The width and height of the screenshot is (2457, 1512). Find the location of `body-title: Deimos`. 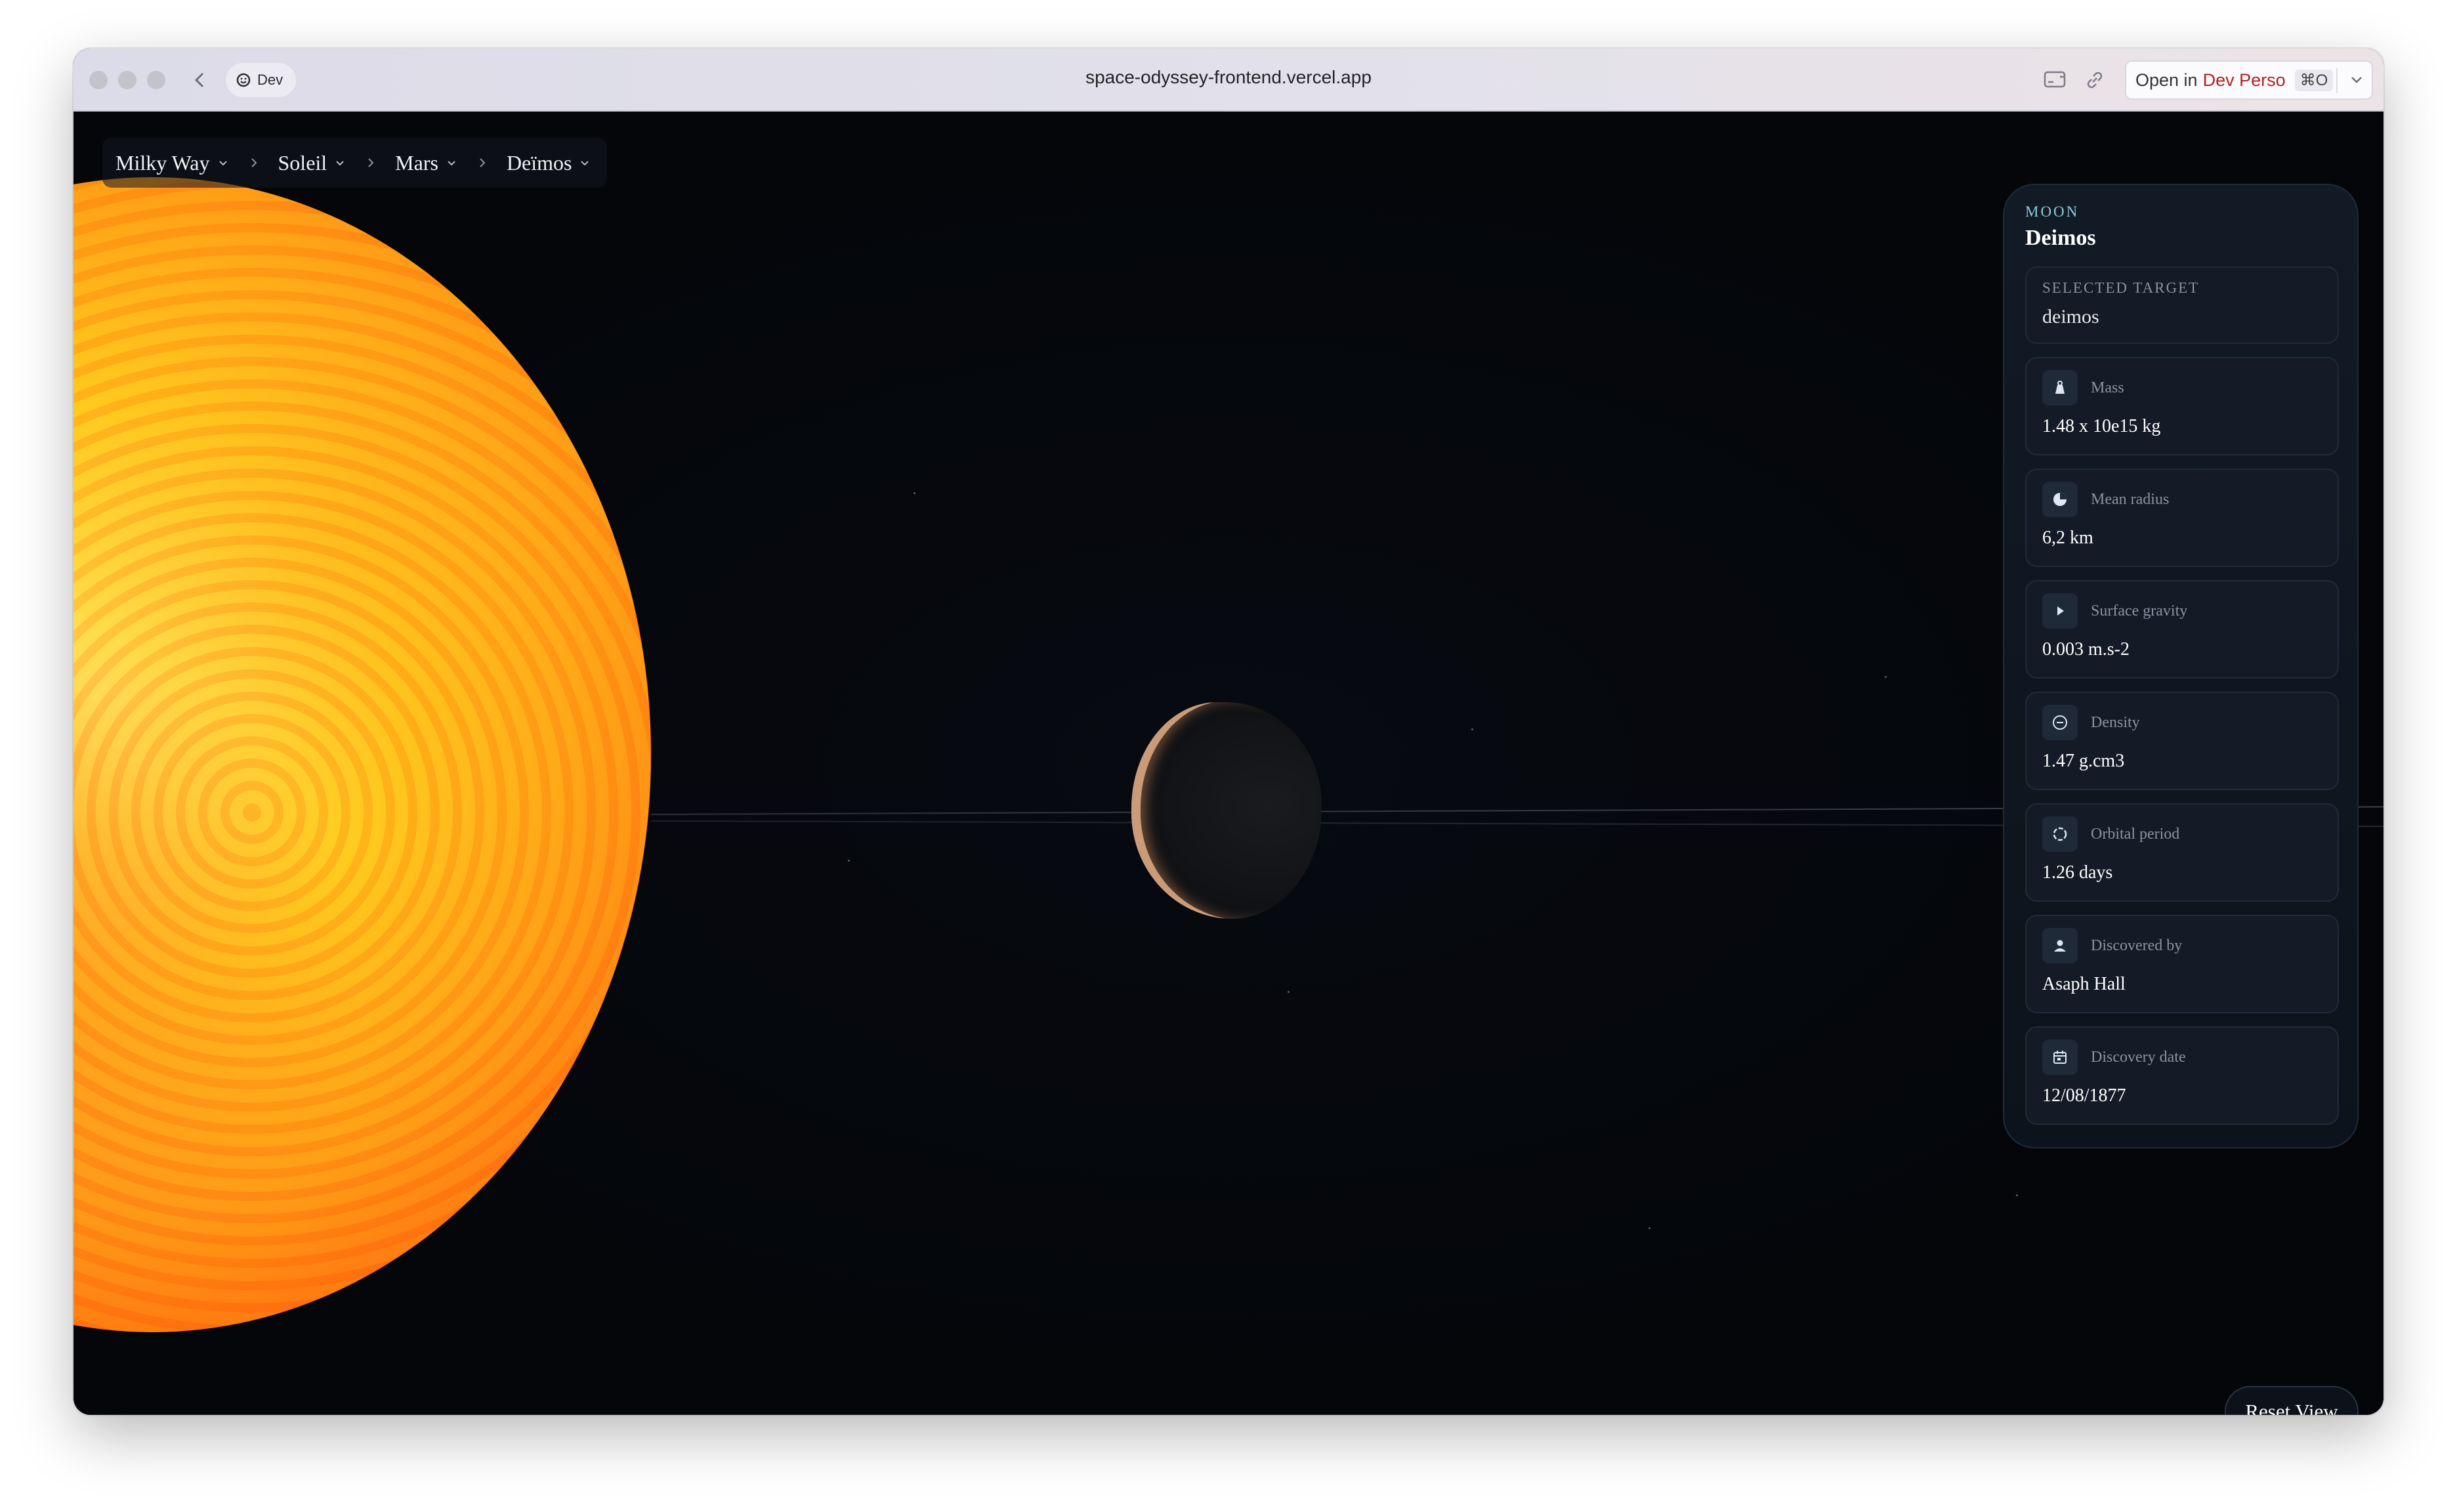

body-title: Deimos is located at coordinates (2060, 238).